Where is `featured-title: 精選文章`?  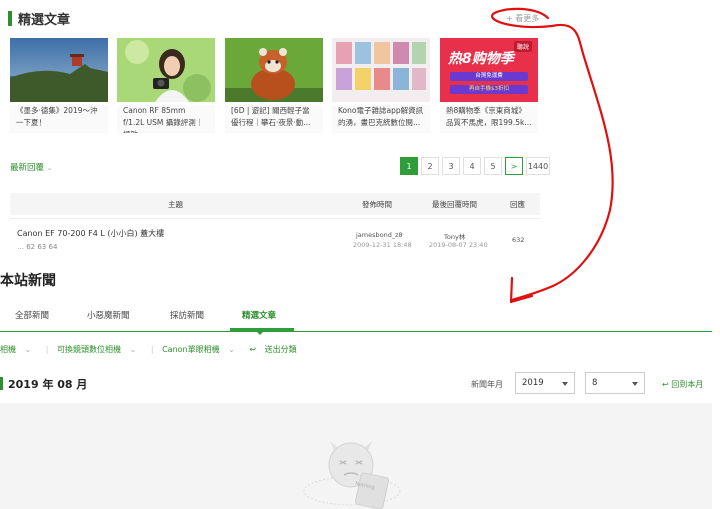 featured-title: 精選文章 is located at coordinates (44, 20).